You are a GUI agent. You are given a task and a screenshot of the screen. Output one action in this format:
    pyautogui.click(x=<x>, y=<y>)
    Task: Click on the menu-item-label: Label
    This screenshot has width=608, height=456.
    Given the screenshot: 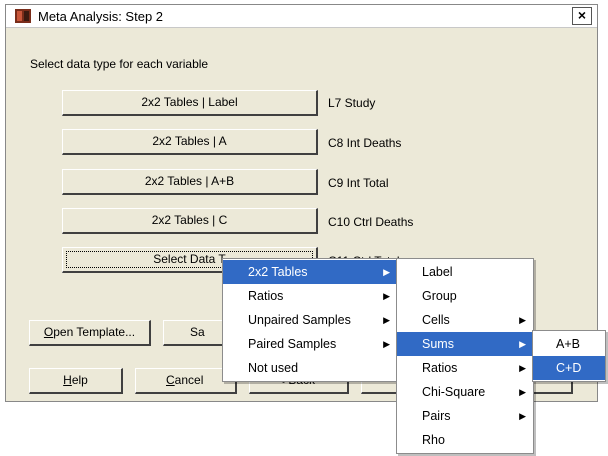 What is the action you would take?
    pyautogui.click(x=465, y=272)
    